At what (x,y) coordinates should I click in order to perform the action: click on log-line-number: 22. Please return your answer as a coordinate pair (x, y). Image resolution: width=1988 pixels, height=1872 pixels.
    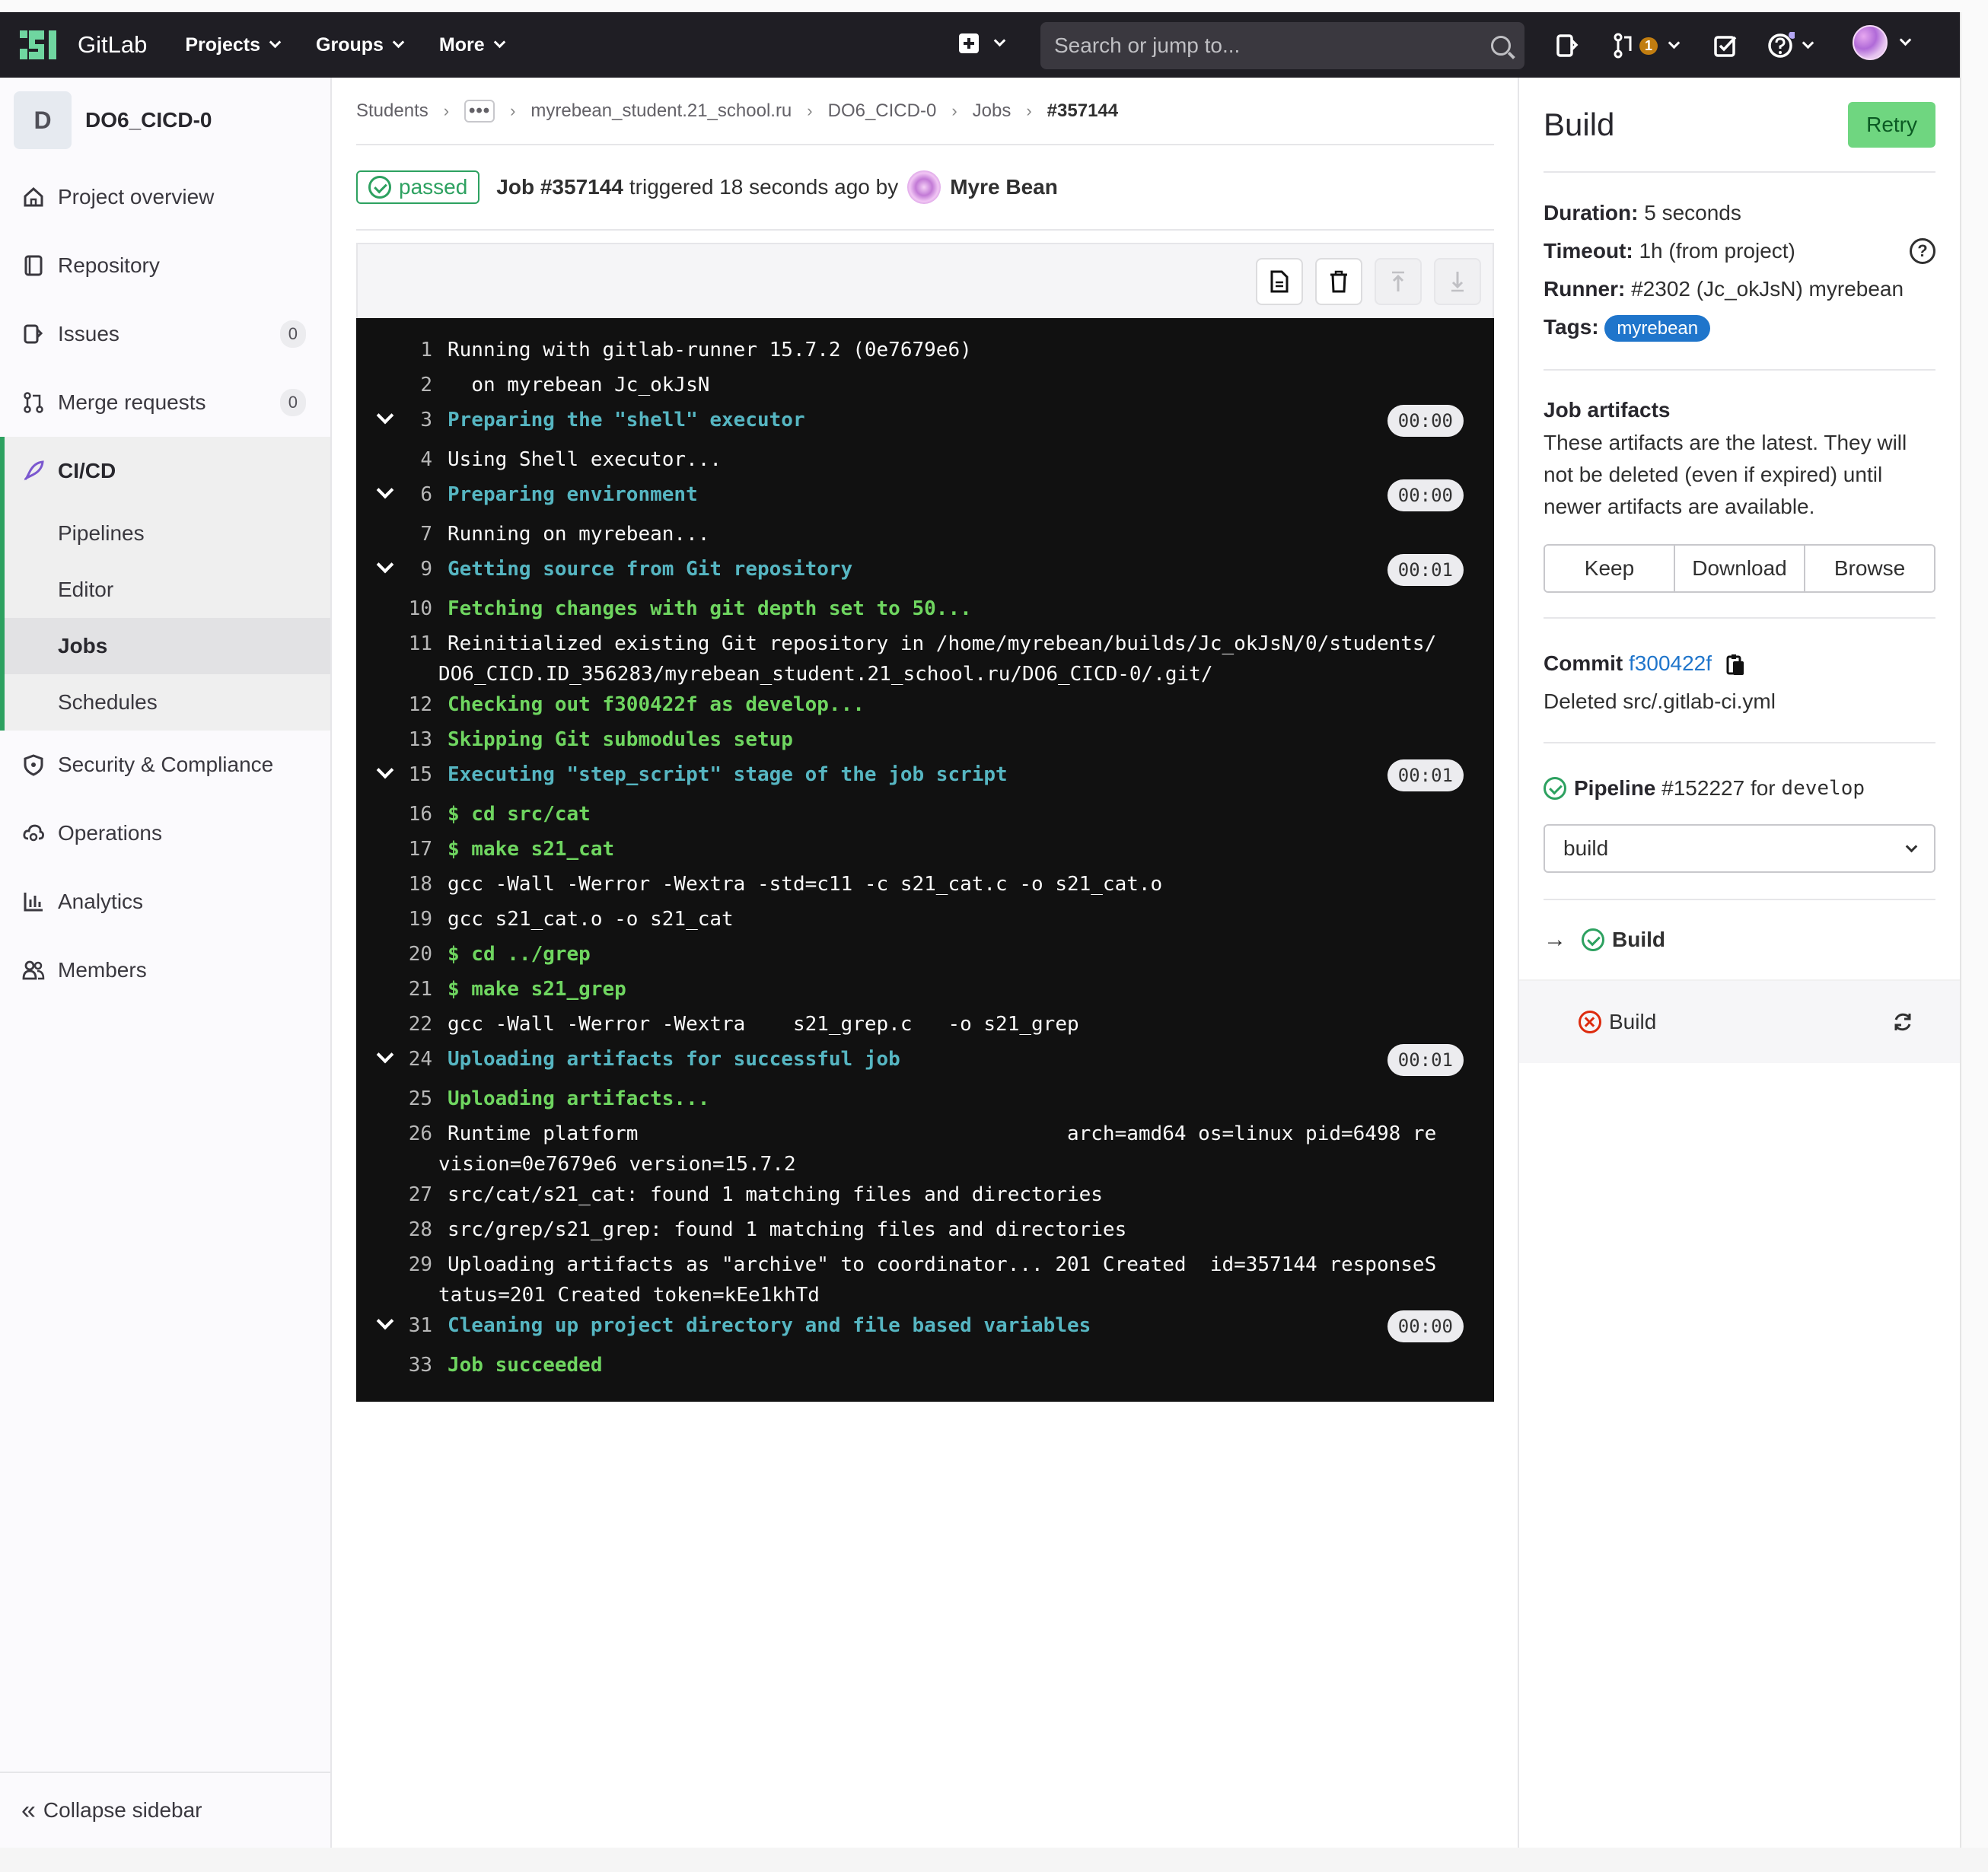
    Looking at the image, I should click on (402, 1026).